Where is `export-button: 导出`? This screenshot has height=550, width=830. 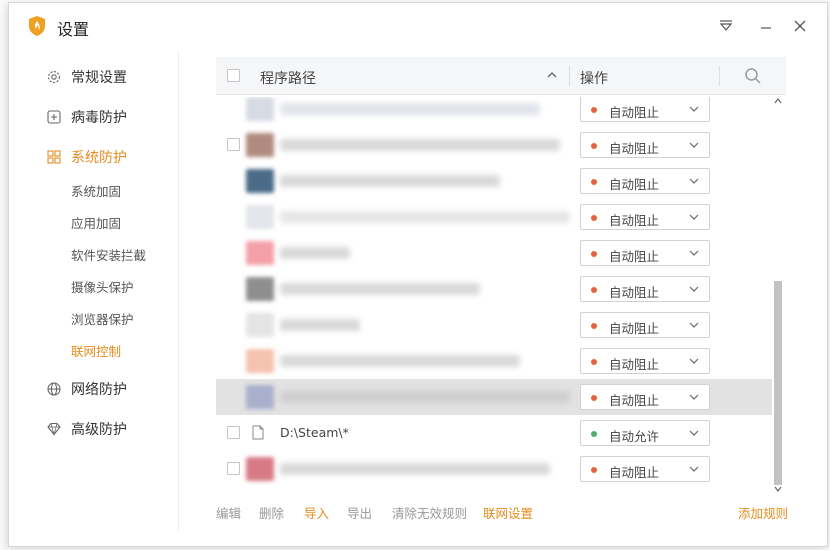 export-button: 导出 is located at coordinates (359, 512).